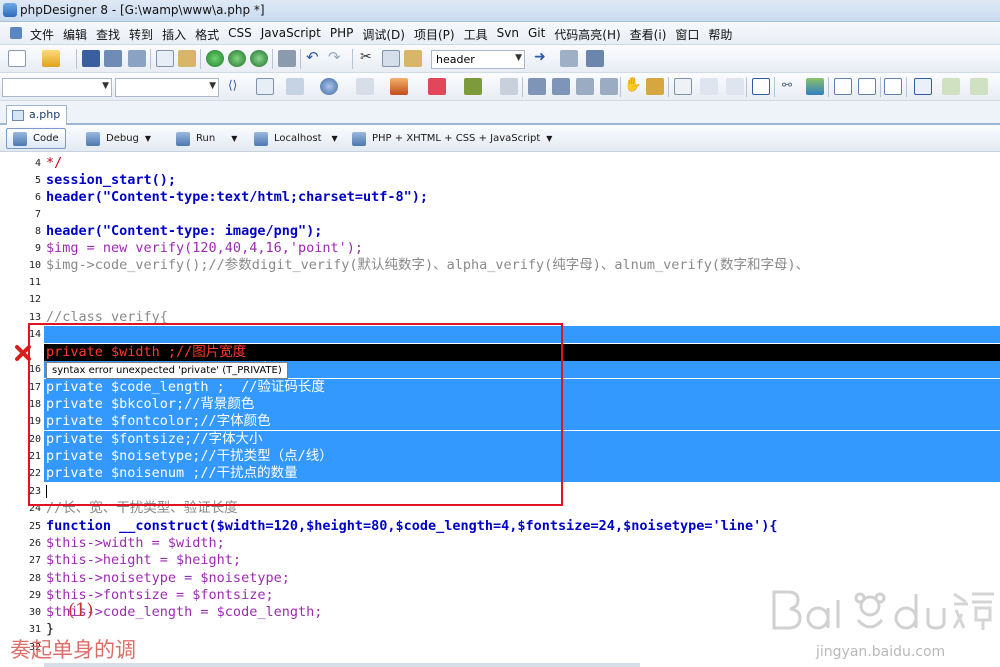 Image resolution: width=1000 pixels, height=667 pixels. I want to click on new-file-icon, so click(17, 58).